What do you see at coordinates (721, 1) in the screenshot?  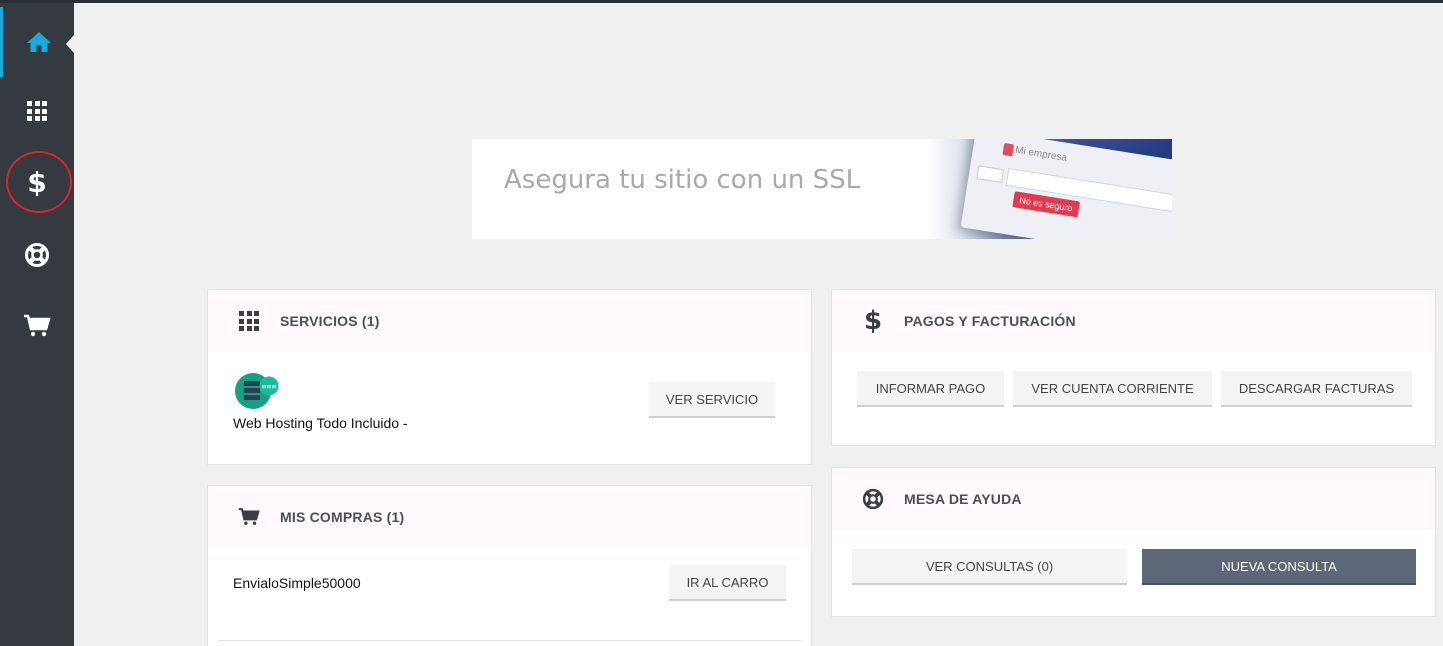 I see `top-border` at bounding box center [721, 1].